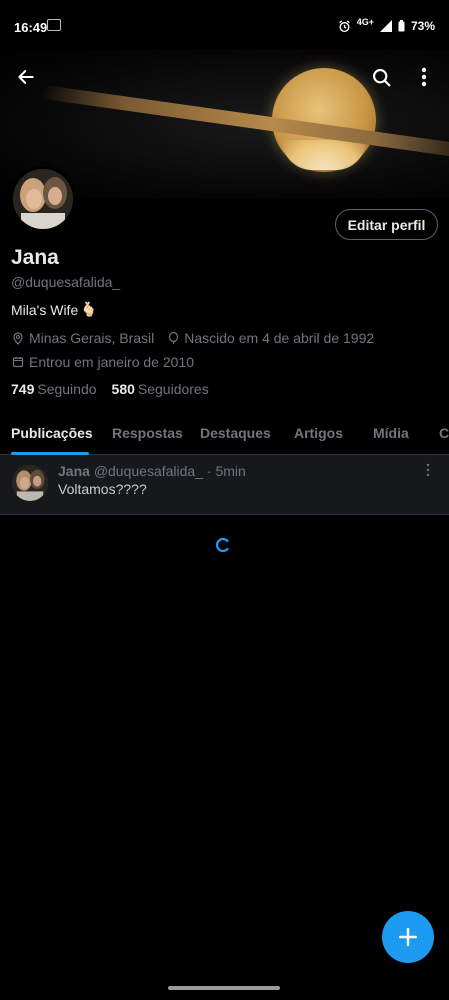 The height and width of the screenshot is (1000, 449). Describe the element at coordinates (31, 27) in the screenshot. I see `status-time: 16:49` at that location.